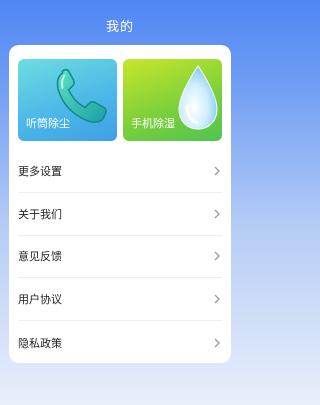 The image size is (320, 405). What do you see at coordinates (172, 100) in the screenshot?
I see `phone-dehumidify-tile: 手机除湿` at bounding box center [172, 100].